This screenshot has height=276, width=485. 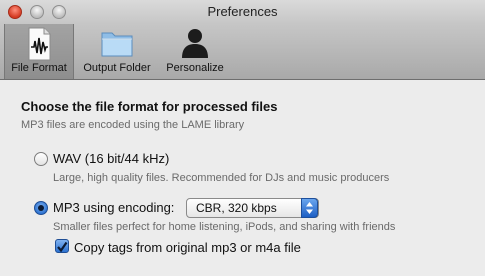 I want to click on tab-personalize-label: Personalize, so click(x=195, y=68).